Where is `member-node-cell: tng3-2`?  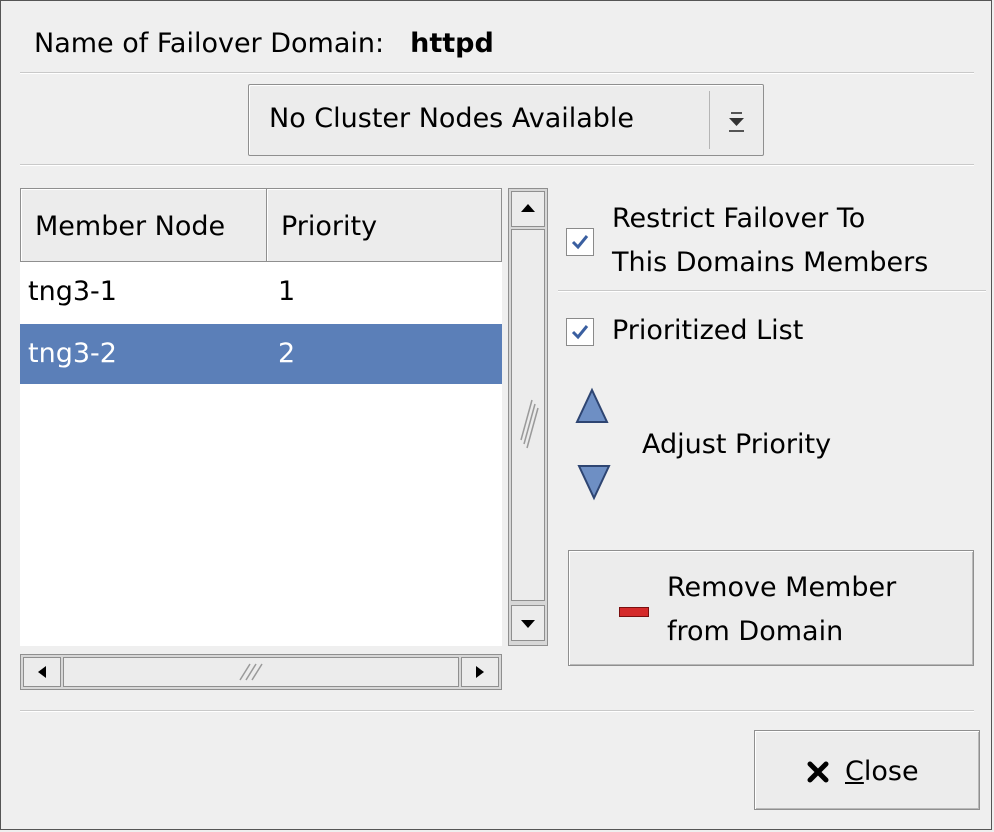 member-node-cell: tng3-2 is located at coordinates (72, 353).